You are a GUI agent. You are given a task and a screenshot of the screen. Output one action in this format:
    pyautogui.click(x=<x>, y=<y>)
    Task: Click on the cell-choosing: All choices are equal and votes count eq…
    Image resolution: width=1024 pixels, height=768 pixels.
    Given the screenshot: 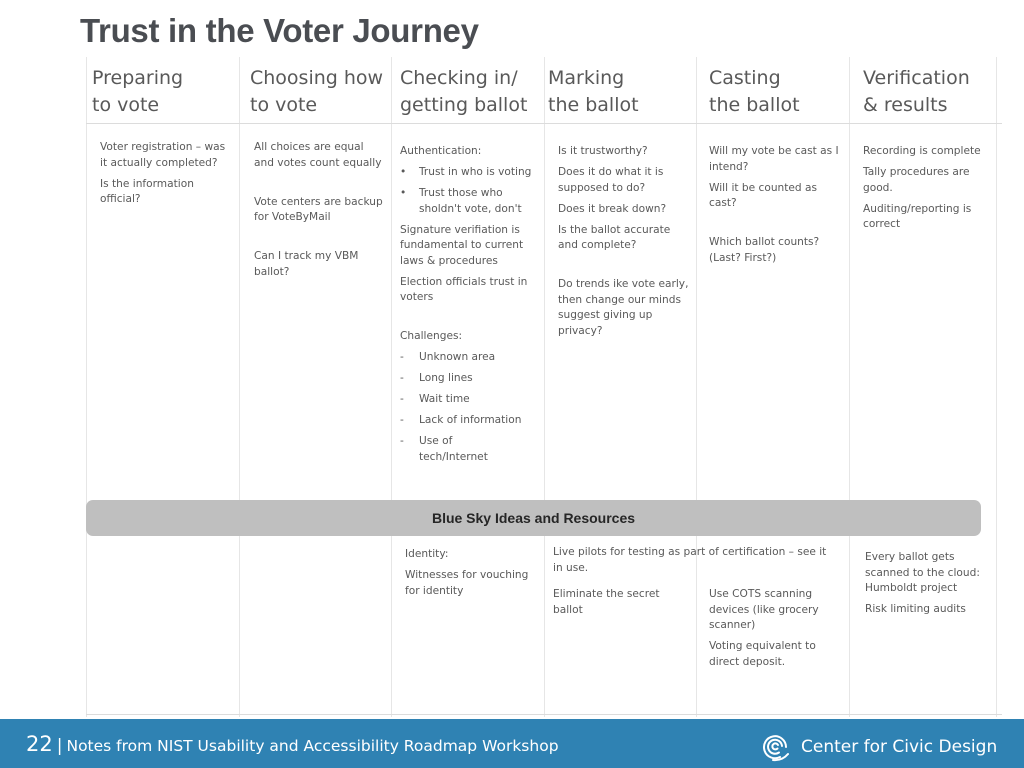 What is the action you would take?
    pyautogui.click(x=320, y=213)
    